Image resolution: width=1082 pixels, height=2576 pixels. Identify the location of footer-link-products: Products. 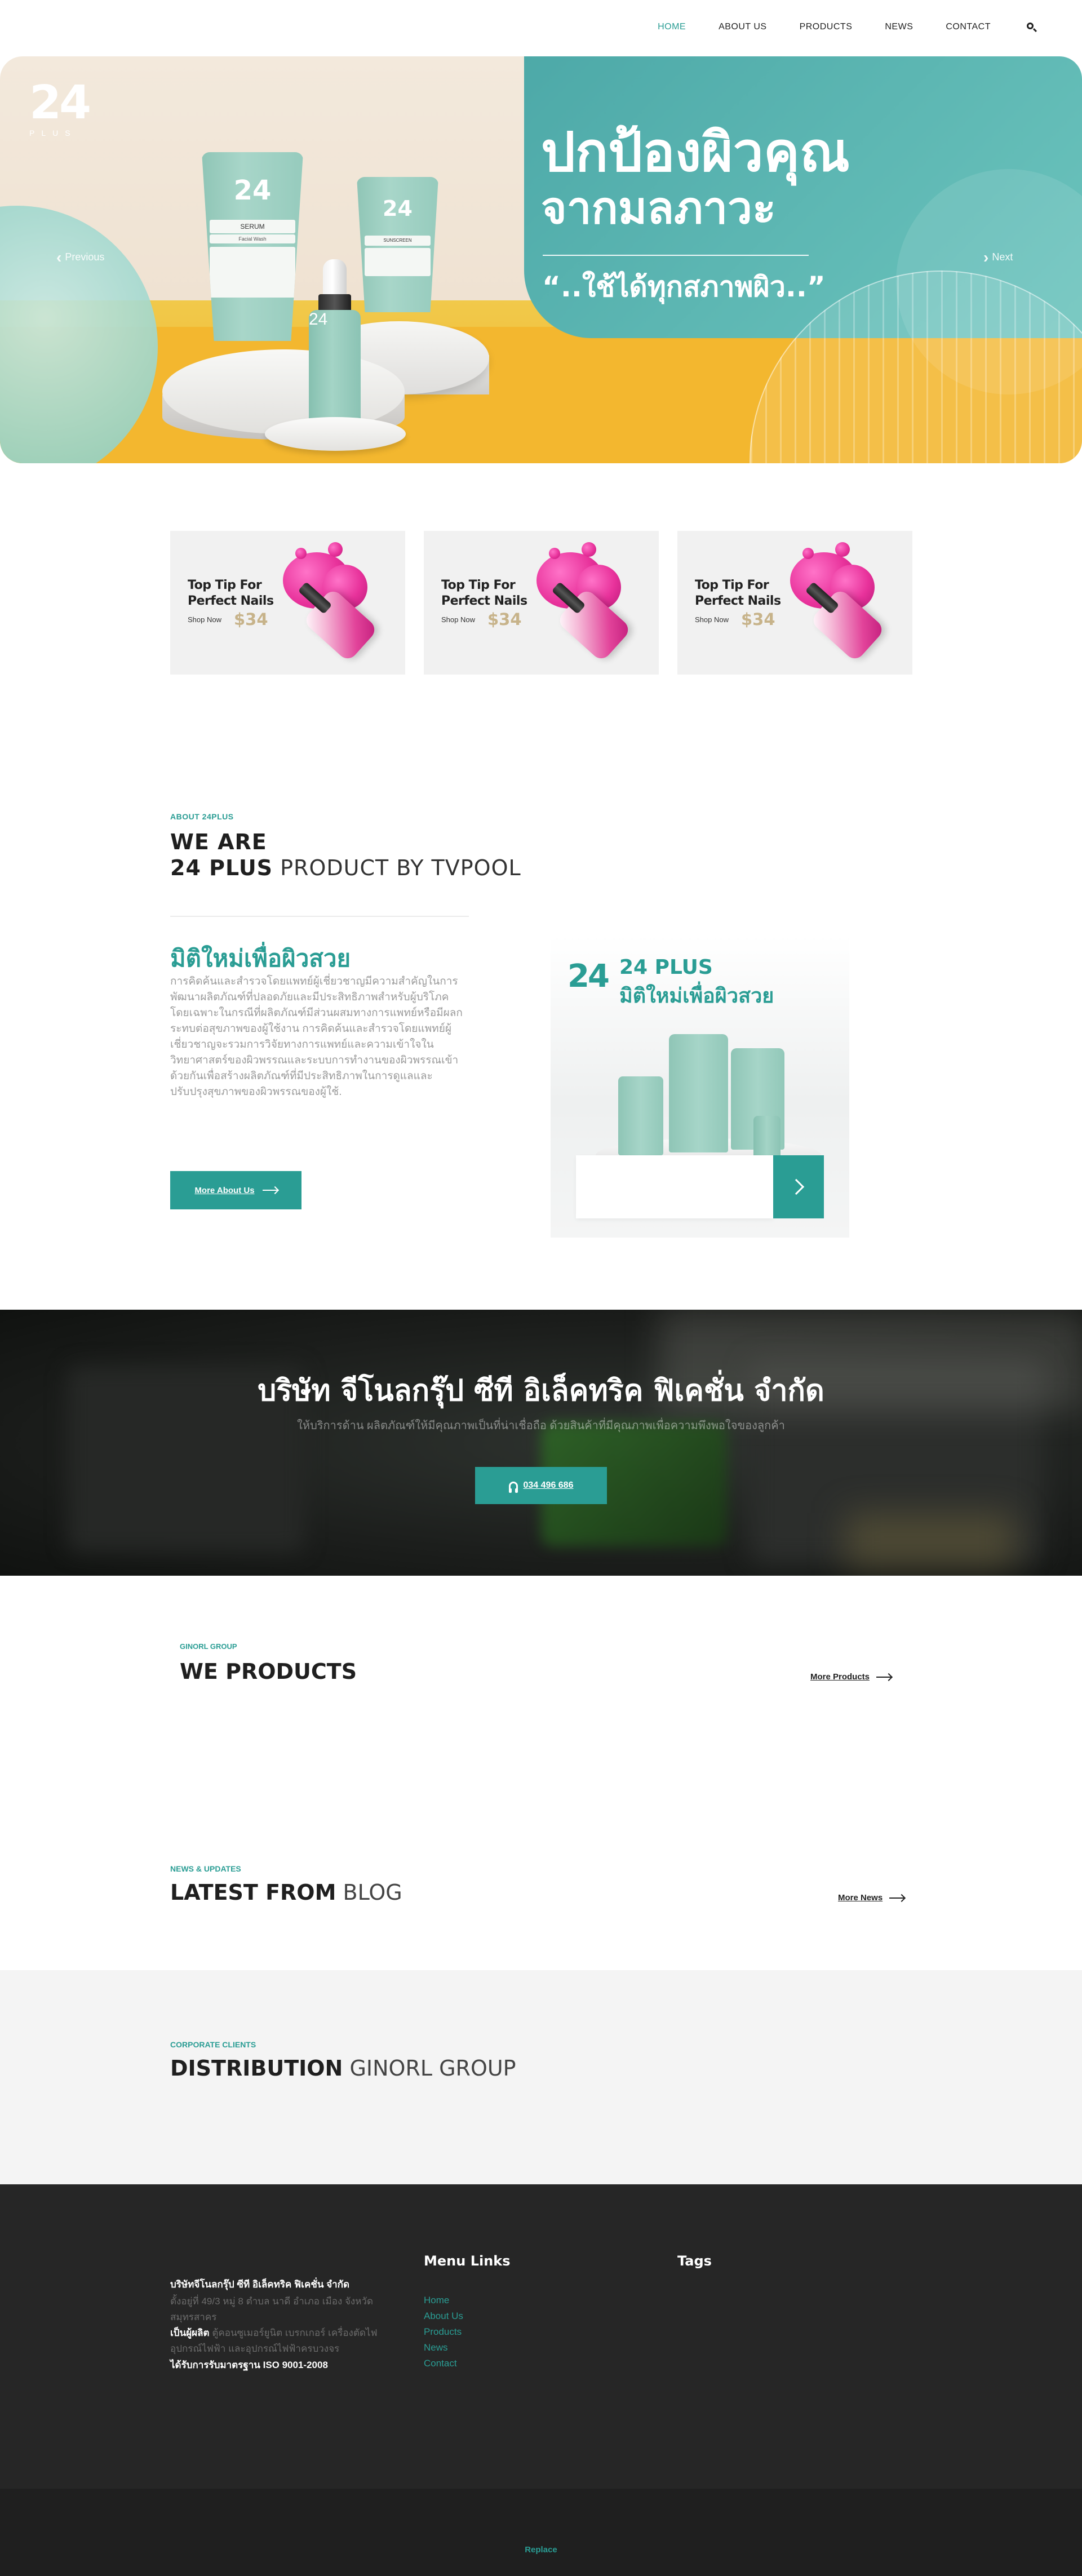
(444, 2332).